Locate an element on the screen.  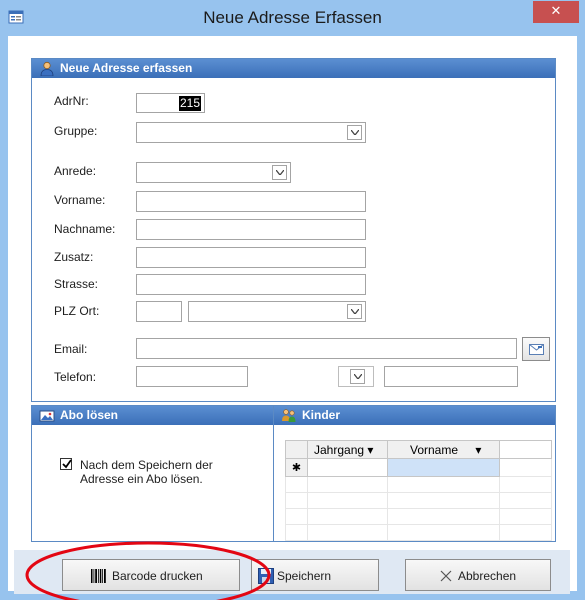
telefon-field is located at coordinates (192, 376).